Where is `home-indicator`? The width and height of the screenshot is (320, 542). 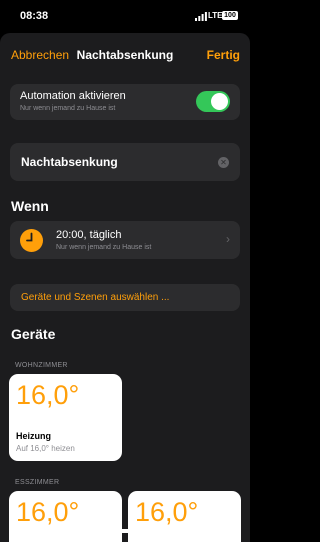 home-indicator is located at coordinates (125, 531).